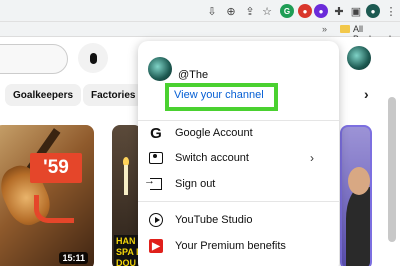 This screenshot has height=266, width=400. Describe the element at coordinates (238, 201) in the screenshot. I see `divider` at that location.